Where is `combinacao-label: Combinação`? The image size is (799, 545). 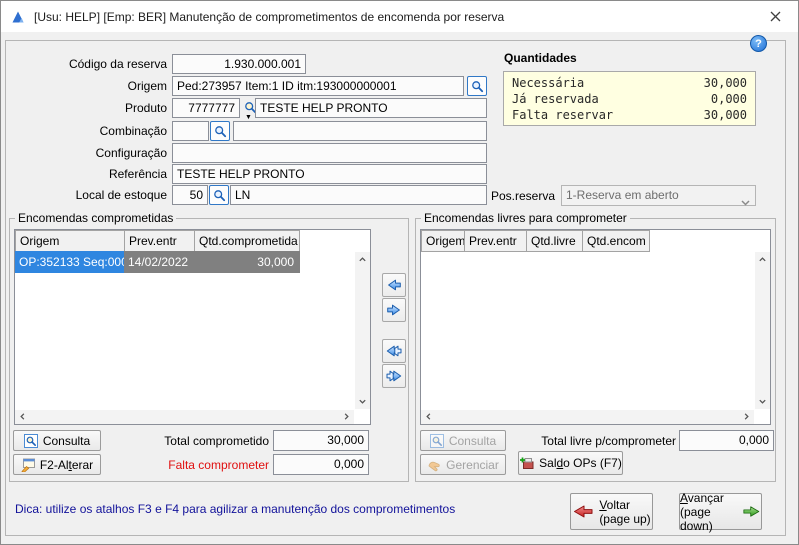
combinacao-label: Combinação is located at coordinates (133, 131).